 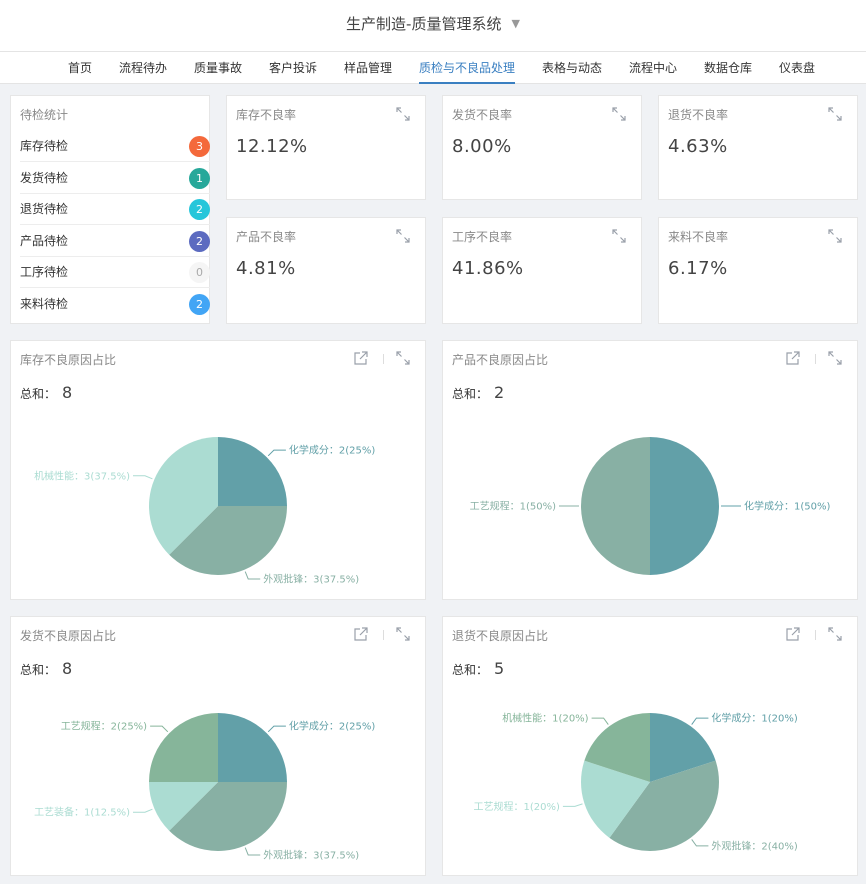 I want to click on stat-row: 库存待检 3, so click(x=115, y=146).